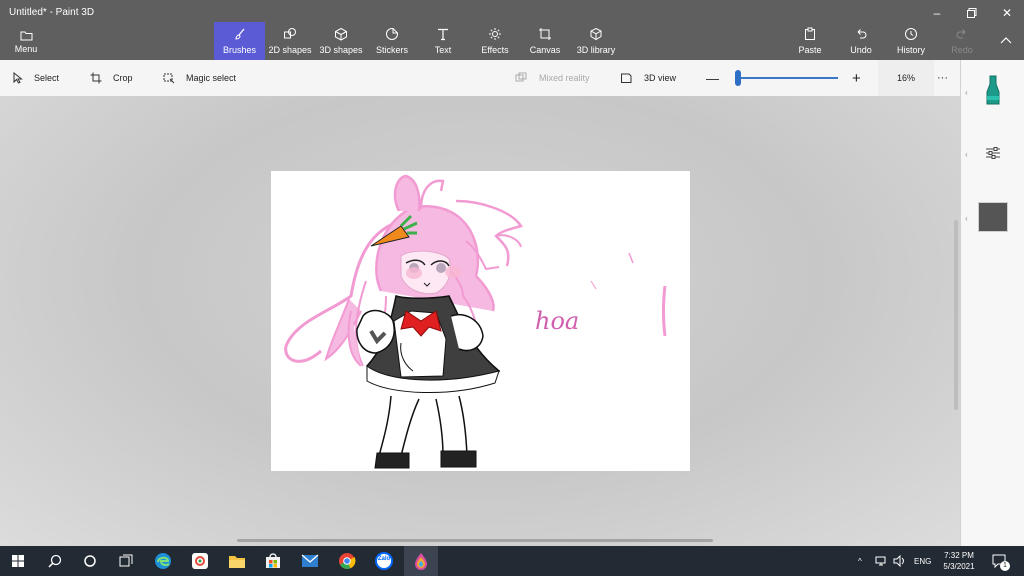  What do you see at coordinates (126, 561) in the screenshot?
I see `task-view-icon` at bounding box center [126, 561].